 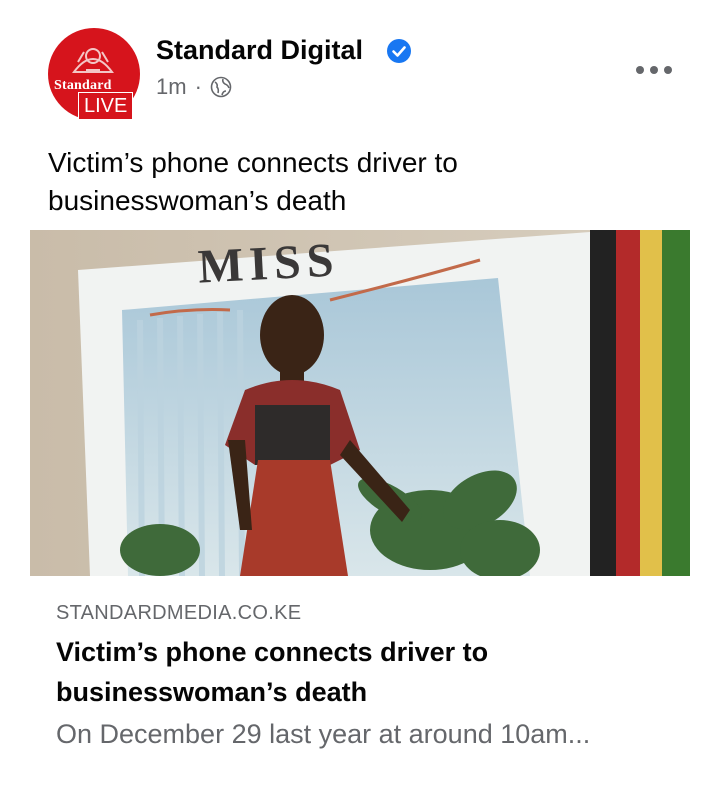 What do you see at coordinates (368, 78) in the screenshot?
I see `post-header: Standard LIVE Standard Digital 1m ·` at bounding box center [368, 78].